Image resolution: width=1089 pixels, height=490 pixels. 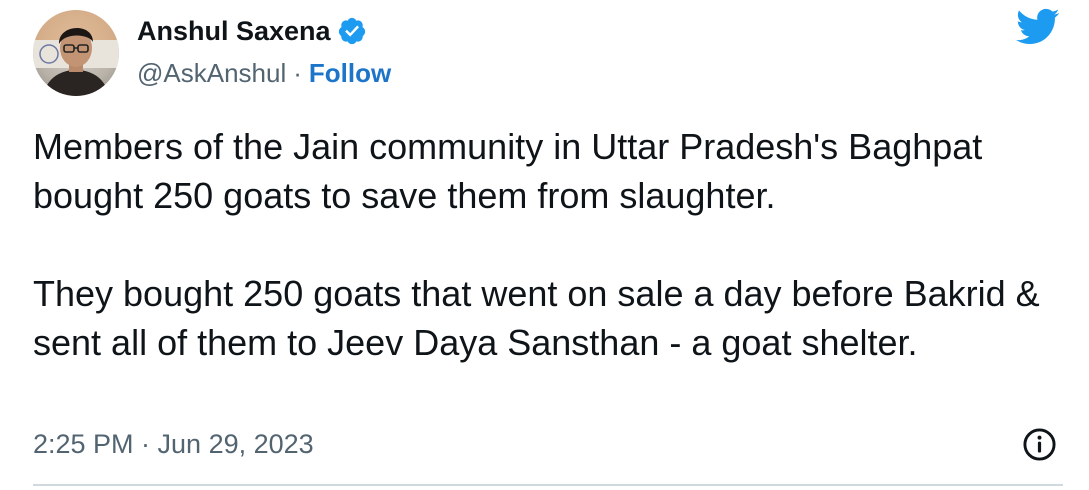 I want to click on avatar, so click(x=76, y=53).